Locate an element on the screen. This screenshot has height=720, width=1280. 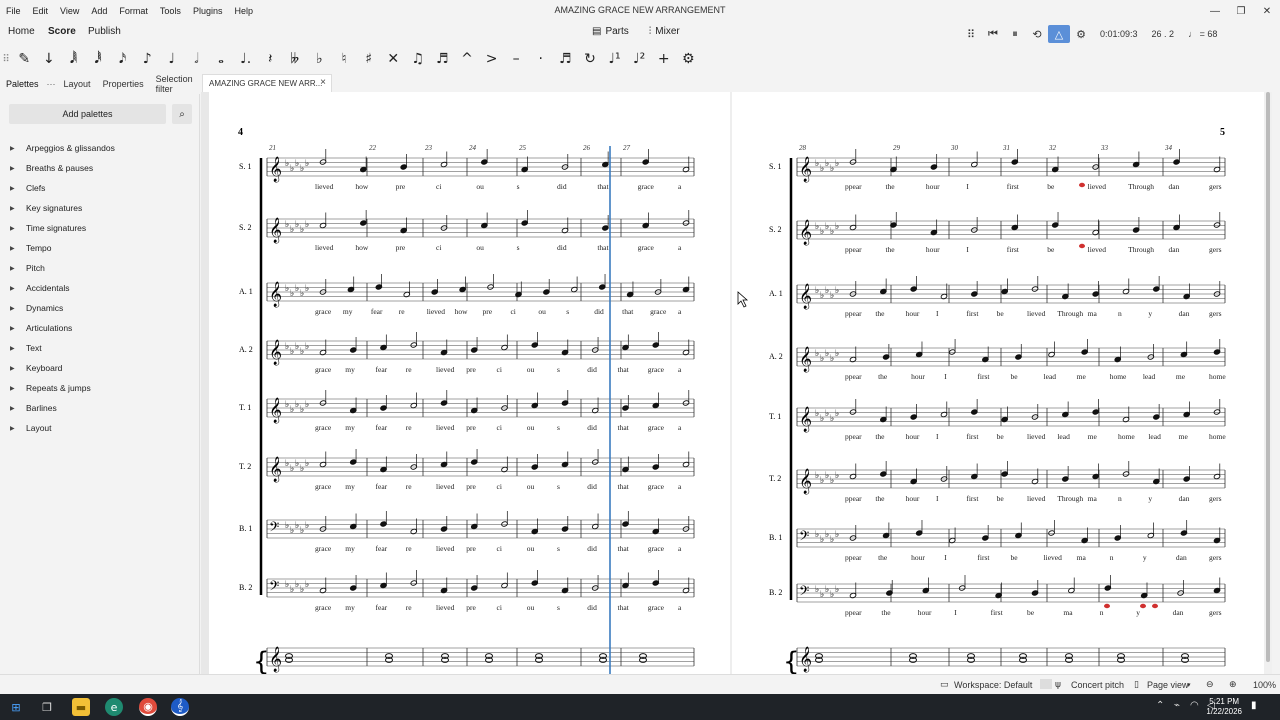
double-sharp-icon: ✕ is located at coordinates (393, 59).